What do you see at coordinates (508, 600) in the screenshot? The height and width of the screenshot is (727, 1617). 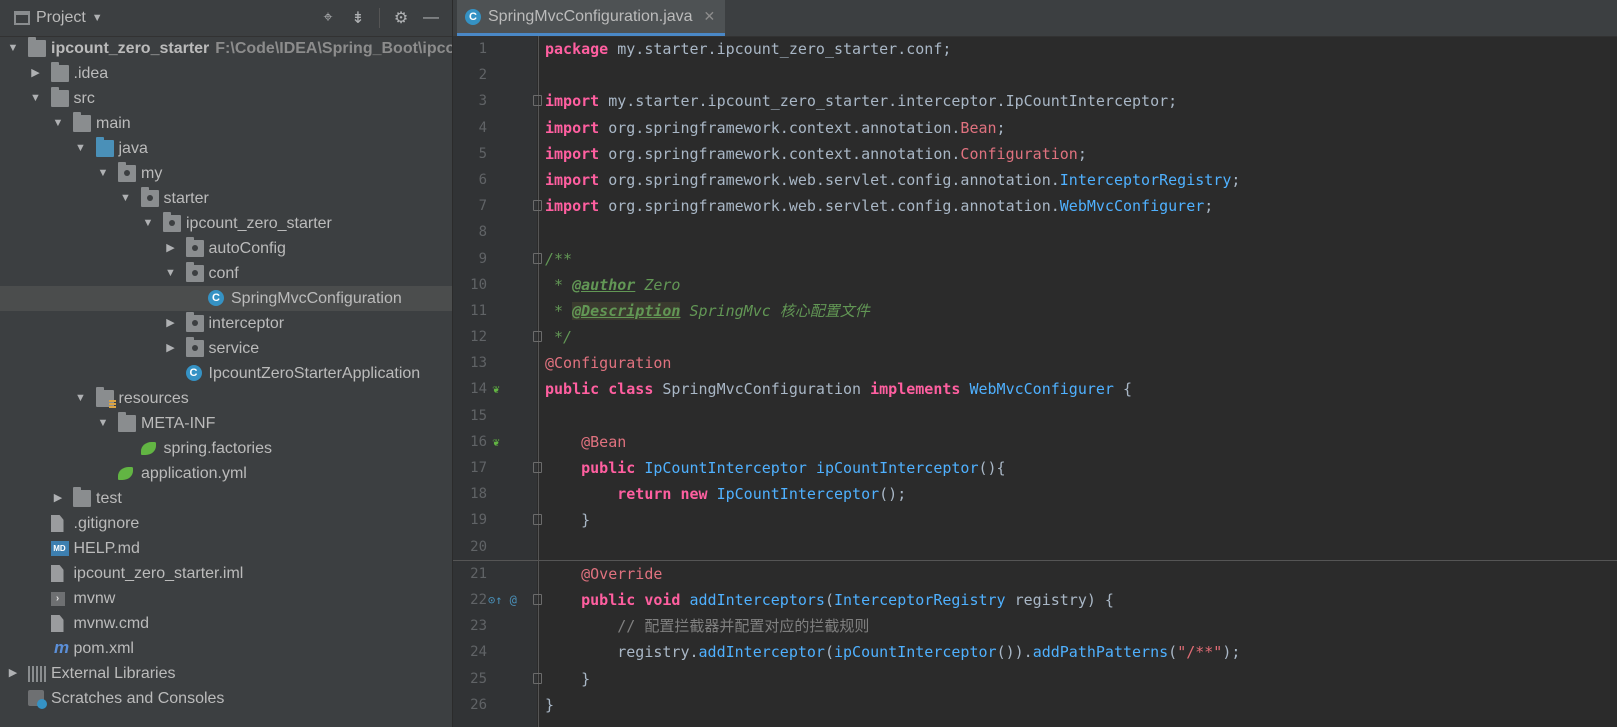 I see `override-icon: ⊙↑ @` at bounding box center [508, 600].